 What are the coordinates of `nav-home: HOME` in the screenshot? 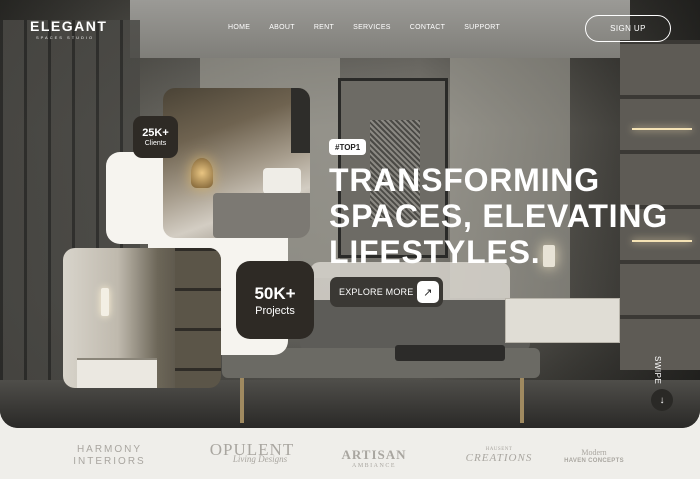 It's located at (239, 27).